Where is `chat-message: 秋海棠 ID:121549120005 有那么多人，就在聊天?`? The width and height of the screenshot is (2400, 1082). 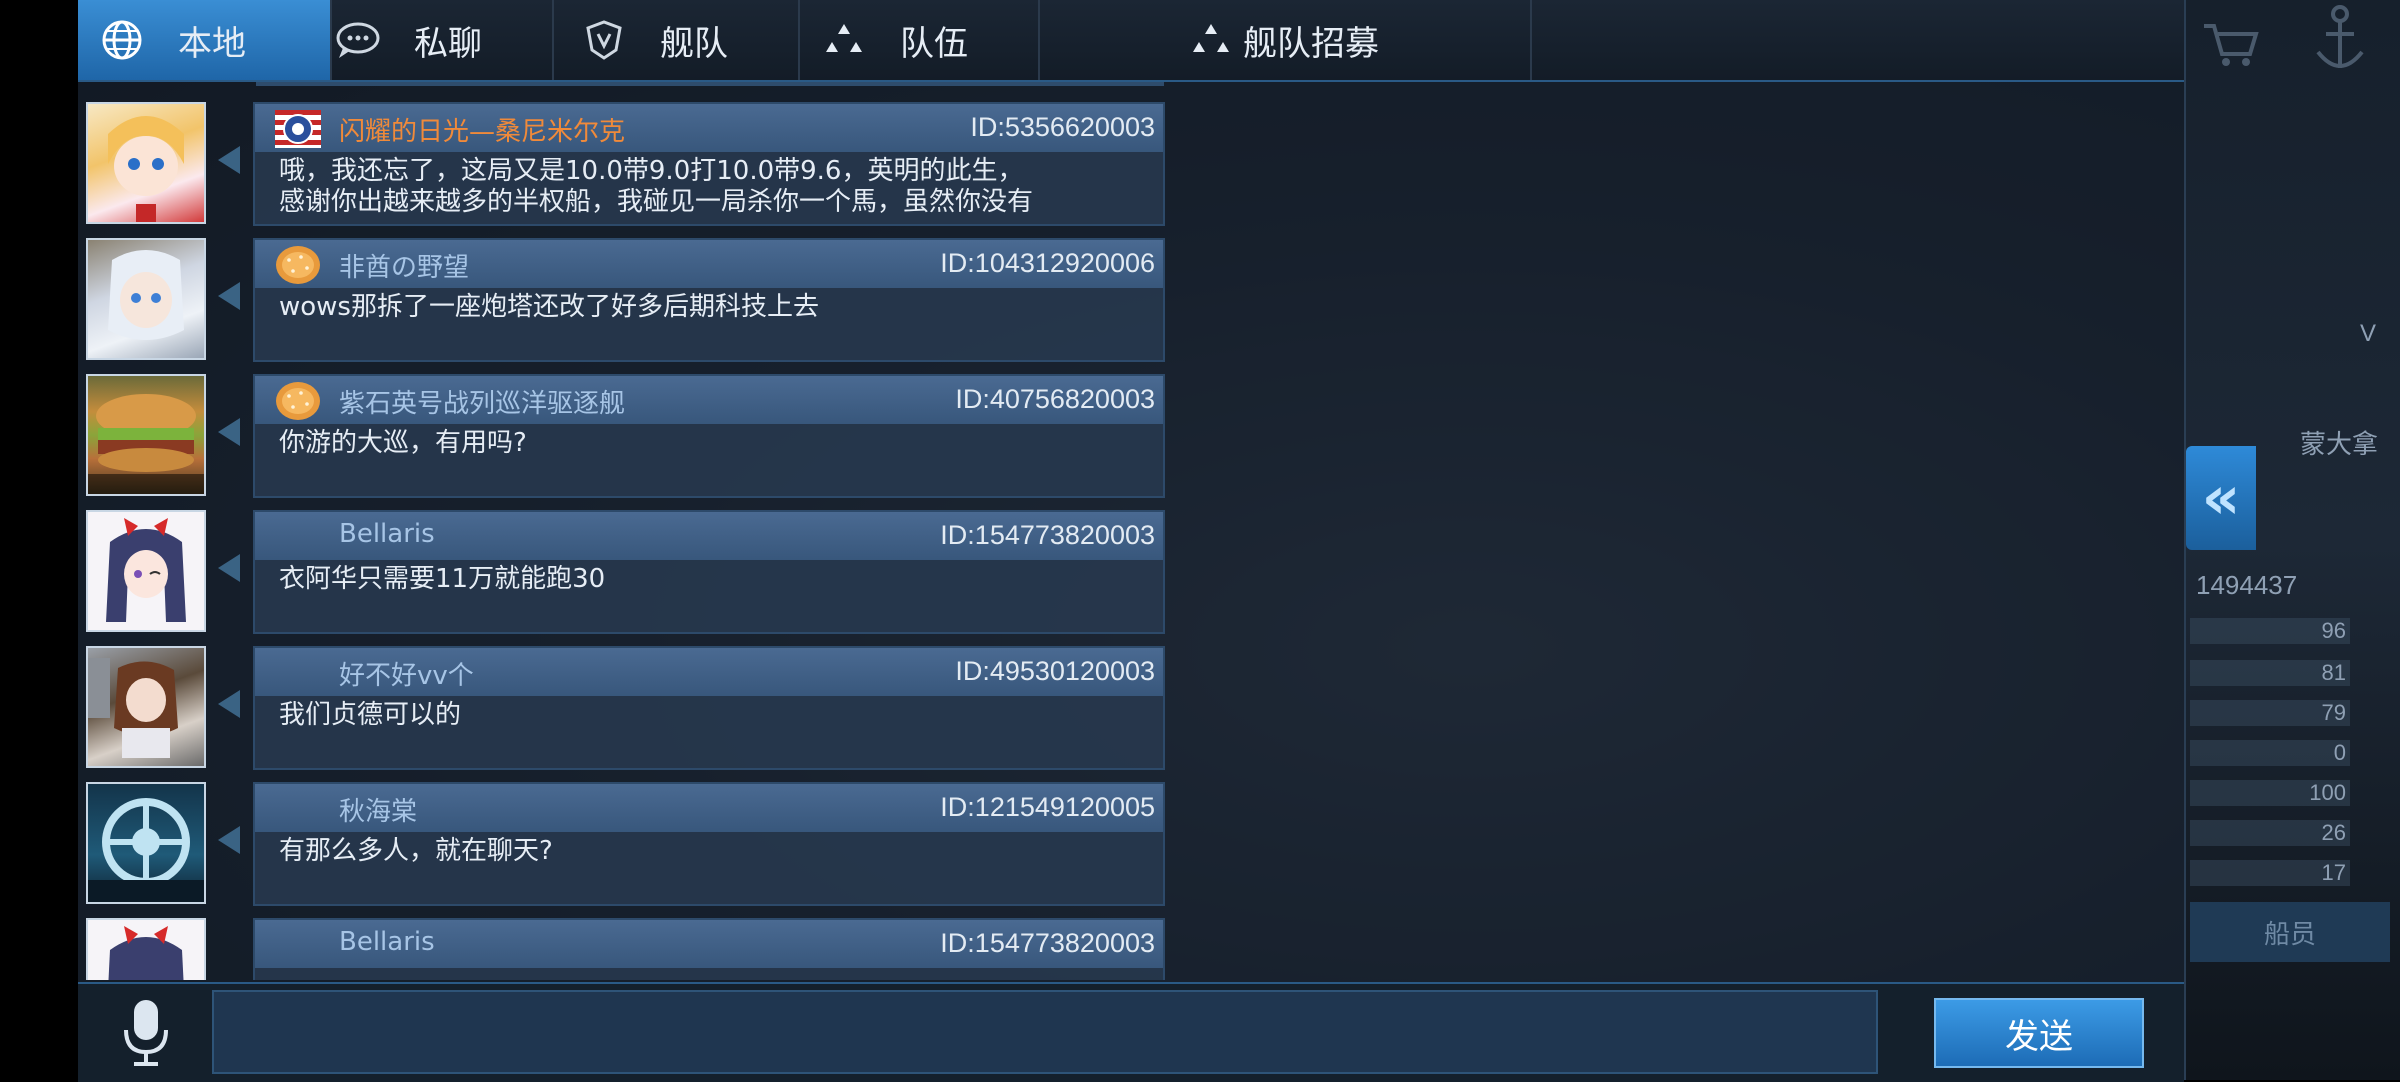
chat-message: 秋海棠 ID:121549120005 有那么多人，就在聊天? is located at coordinates (623, 843).